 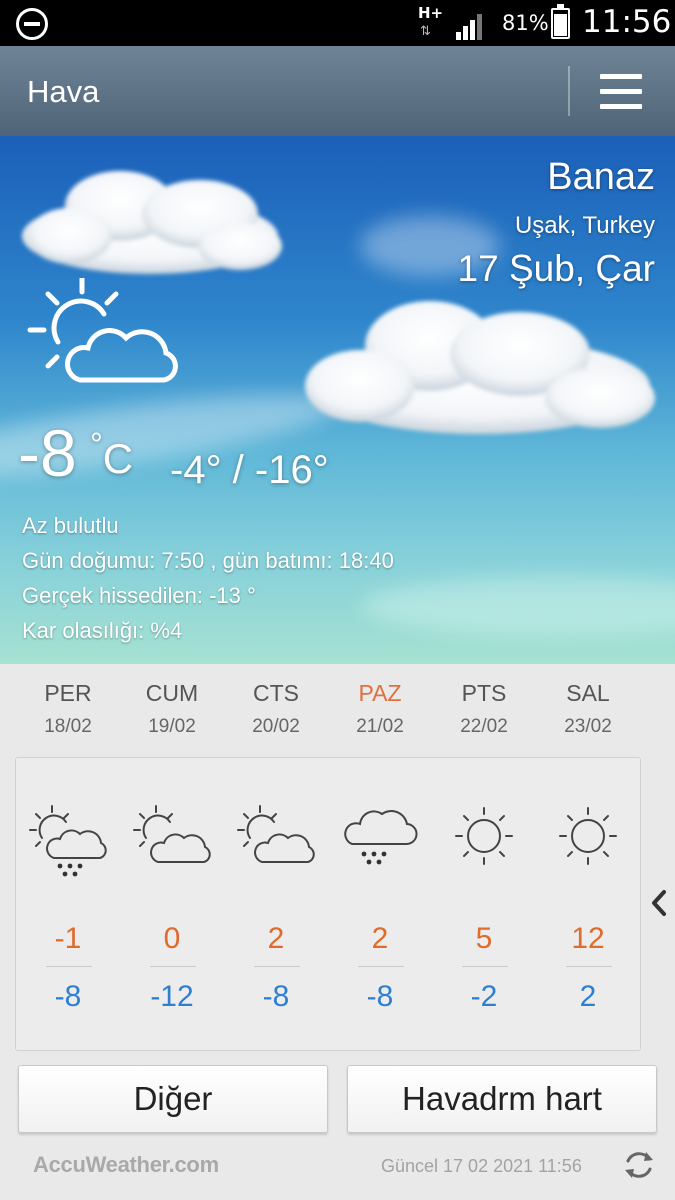 I want to click on high-temperature: 0, so click(x=172, y=938).